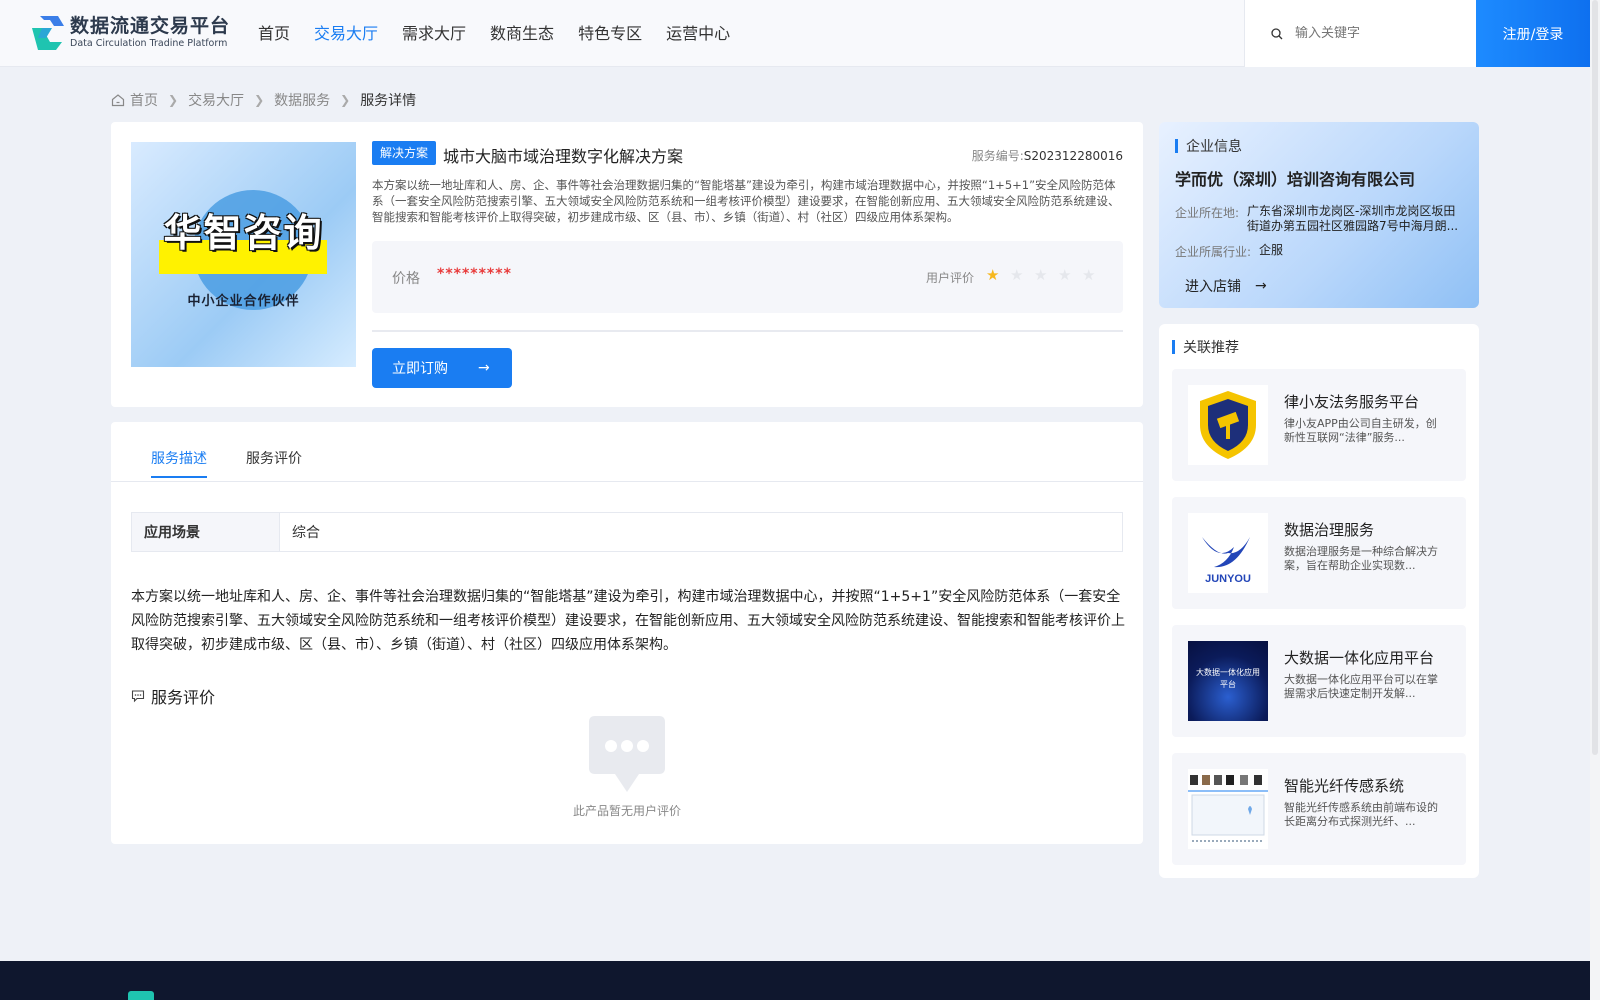 The height and width of the screenshot is (1000, 1600). I want to click on recommend-name: 数据治理服务, so click(1329, 530).